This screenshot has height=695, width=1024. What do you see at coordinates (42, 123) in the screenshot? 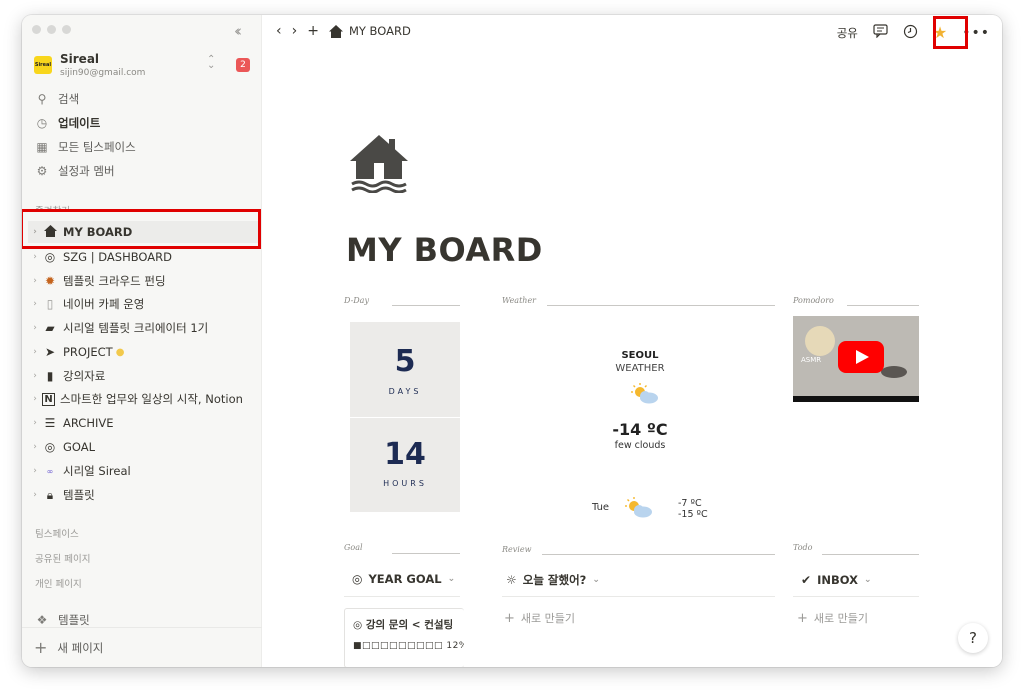
I see `clock-icon: ◷` at bounding box center [42, 123].